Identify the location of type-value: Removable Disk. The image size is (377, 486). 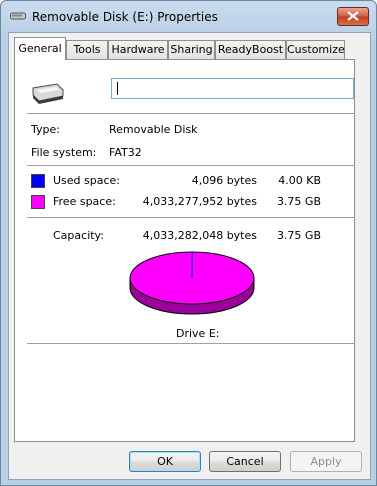
(153, 129).